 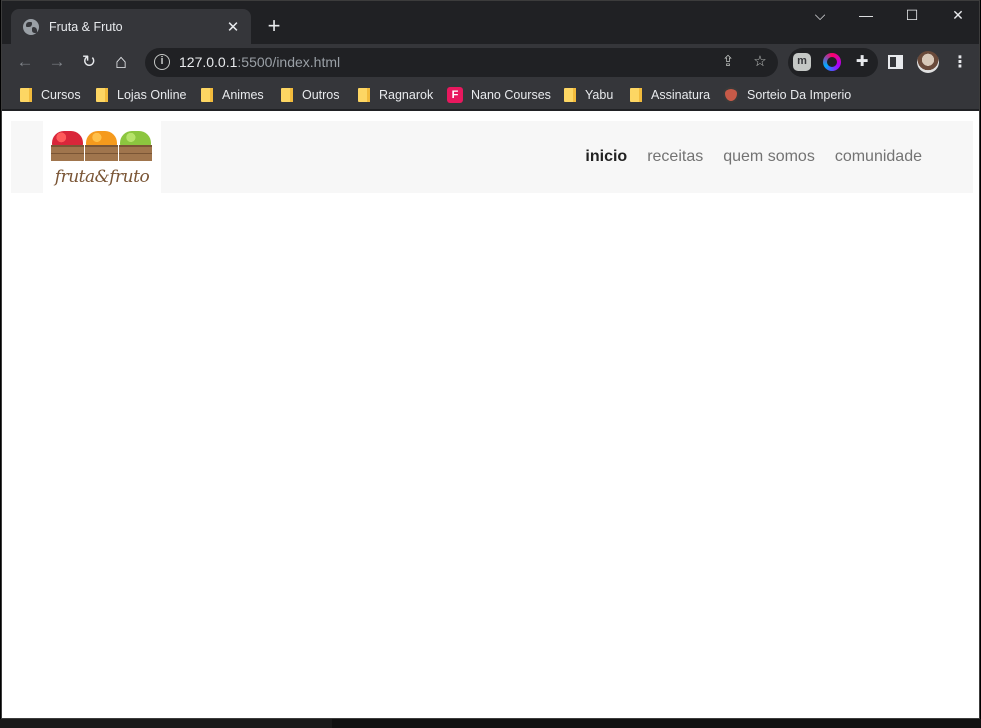 I want to click on kebab-menu-icon: ⋮, so click(x=960, y=62).